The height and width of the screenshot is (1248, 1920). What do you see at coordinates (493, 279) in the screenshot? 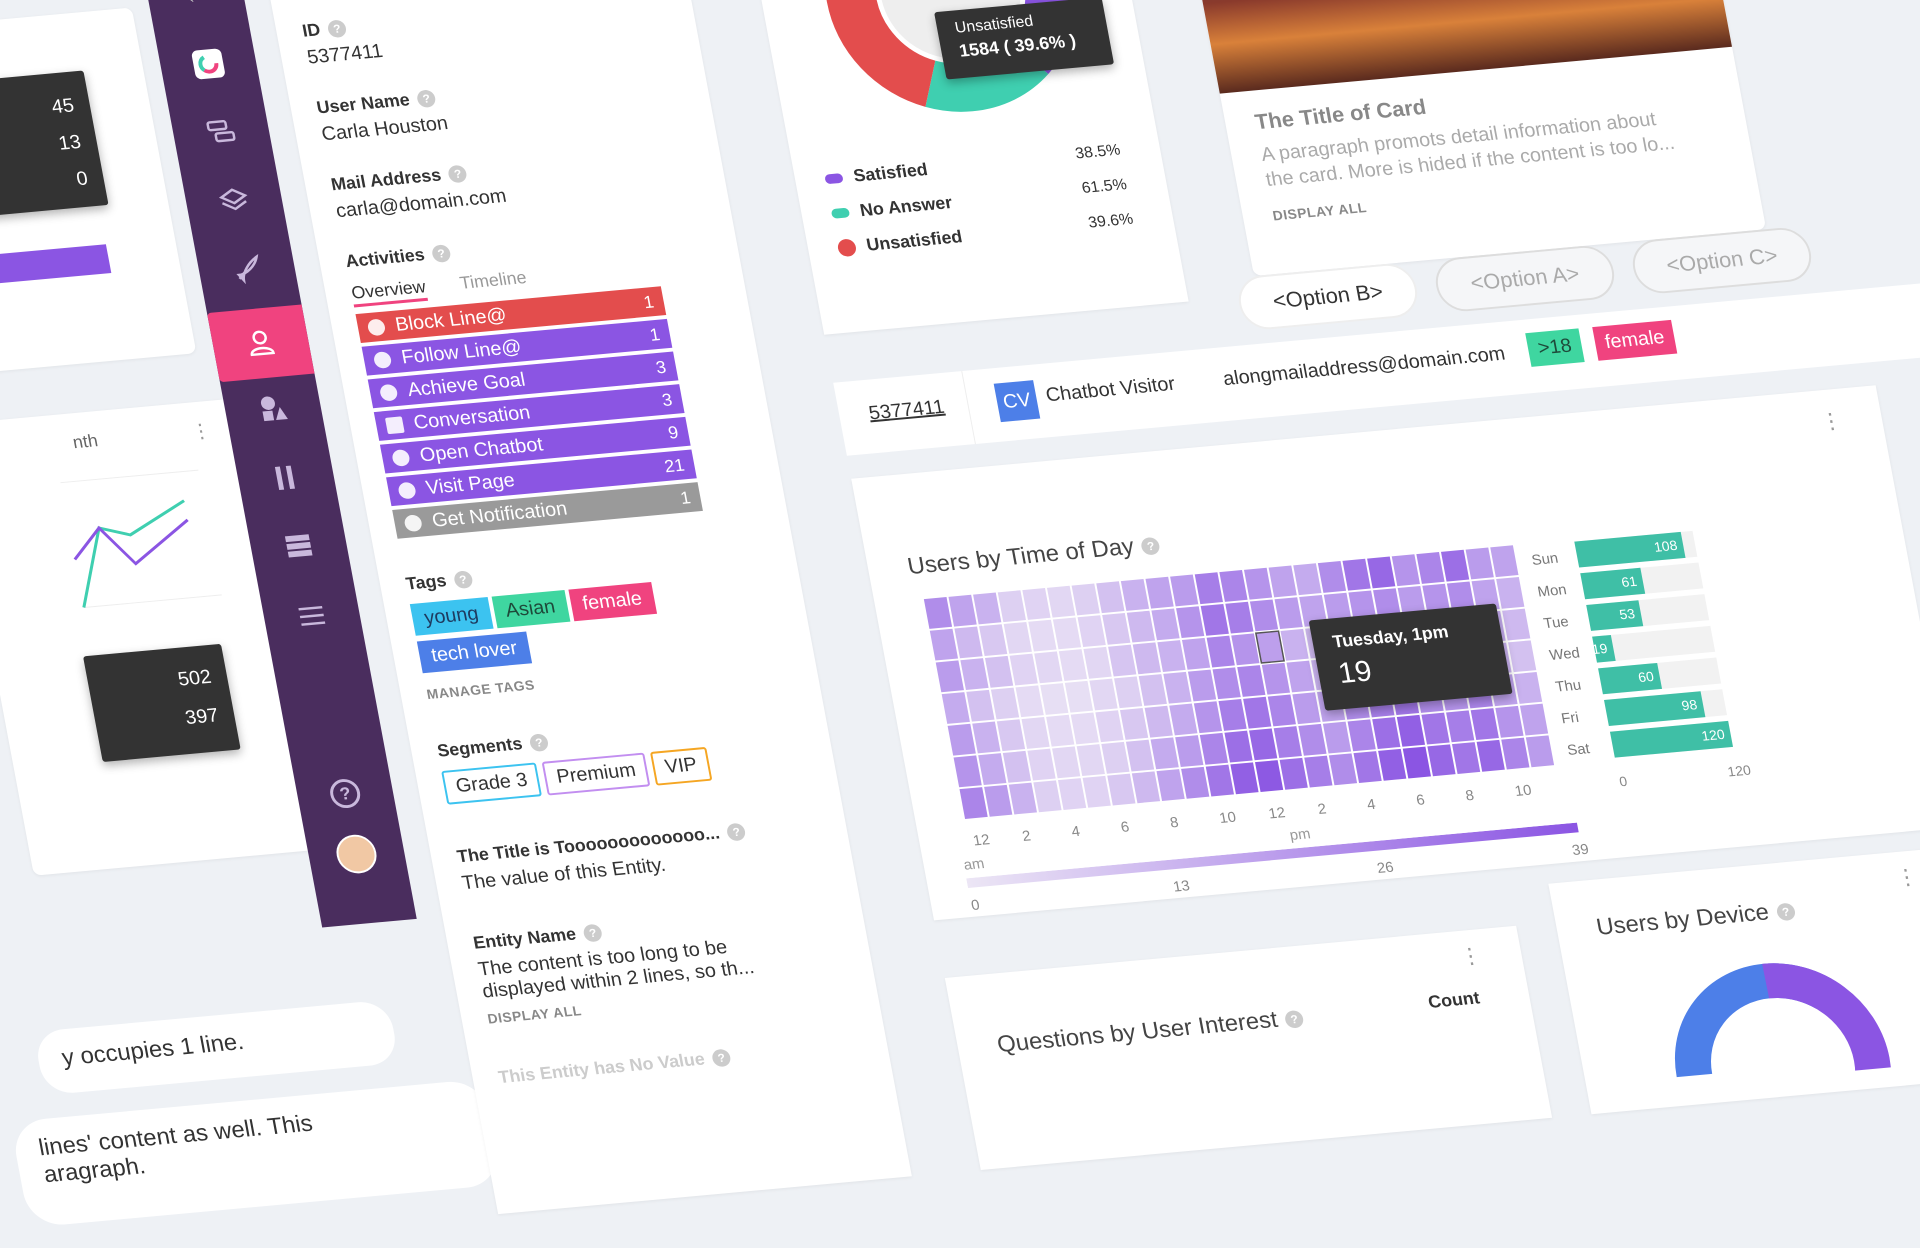
I see `tab-timeline: Timeline` at bounding box center [493, 279].